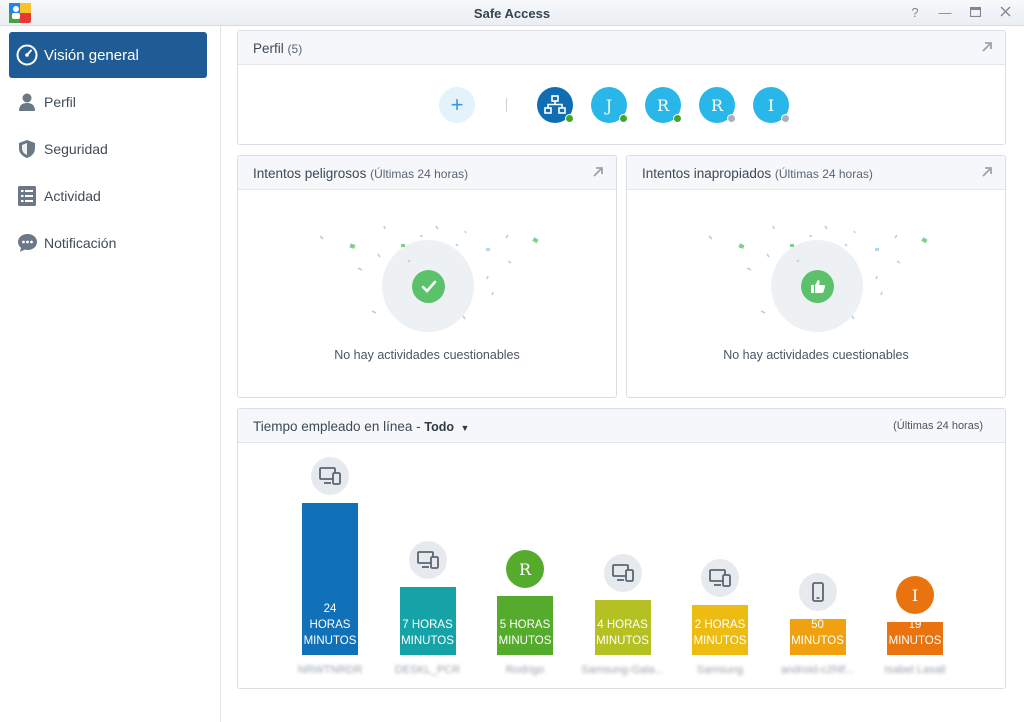 This screenshot has height=722, width=1024. Describe the element at coordinates (446, 427) in the screenshot. I see `filter-dropdown: Todo ▼` at that location.